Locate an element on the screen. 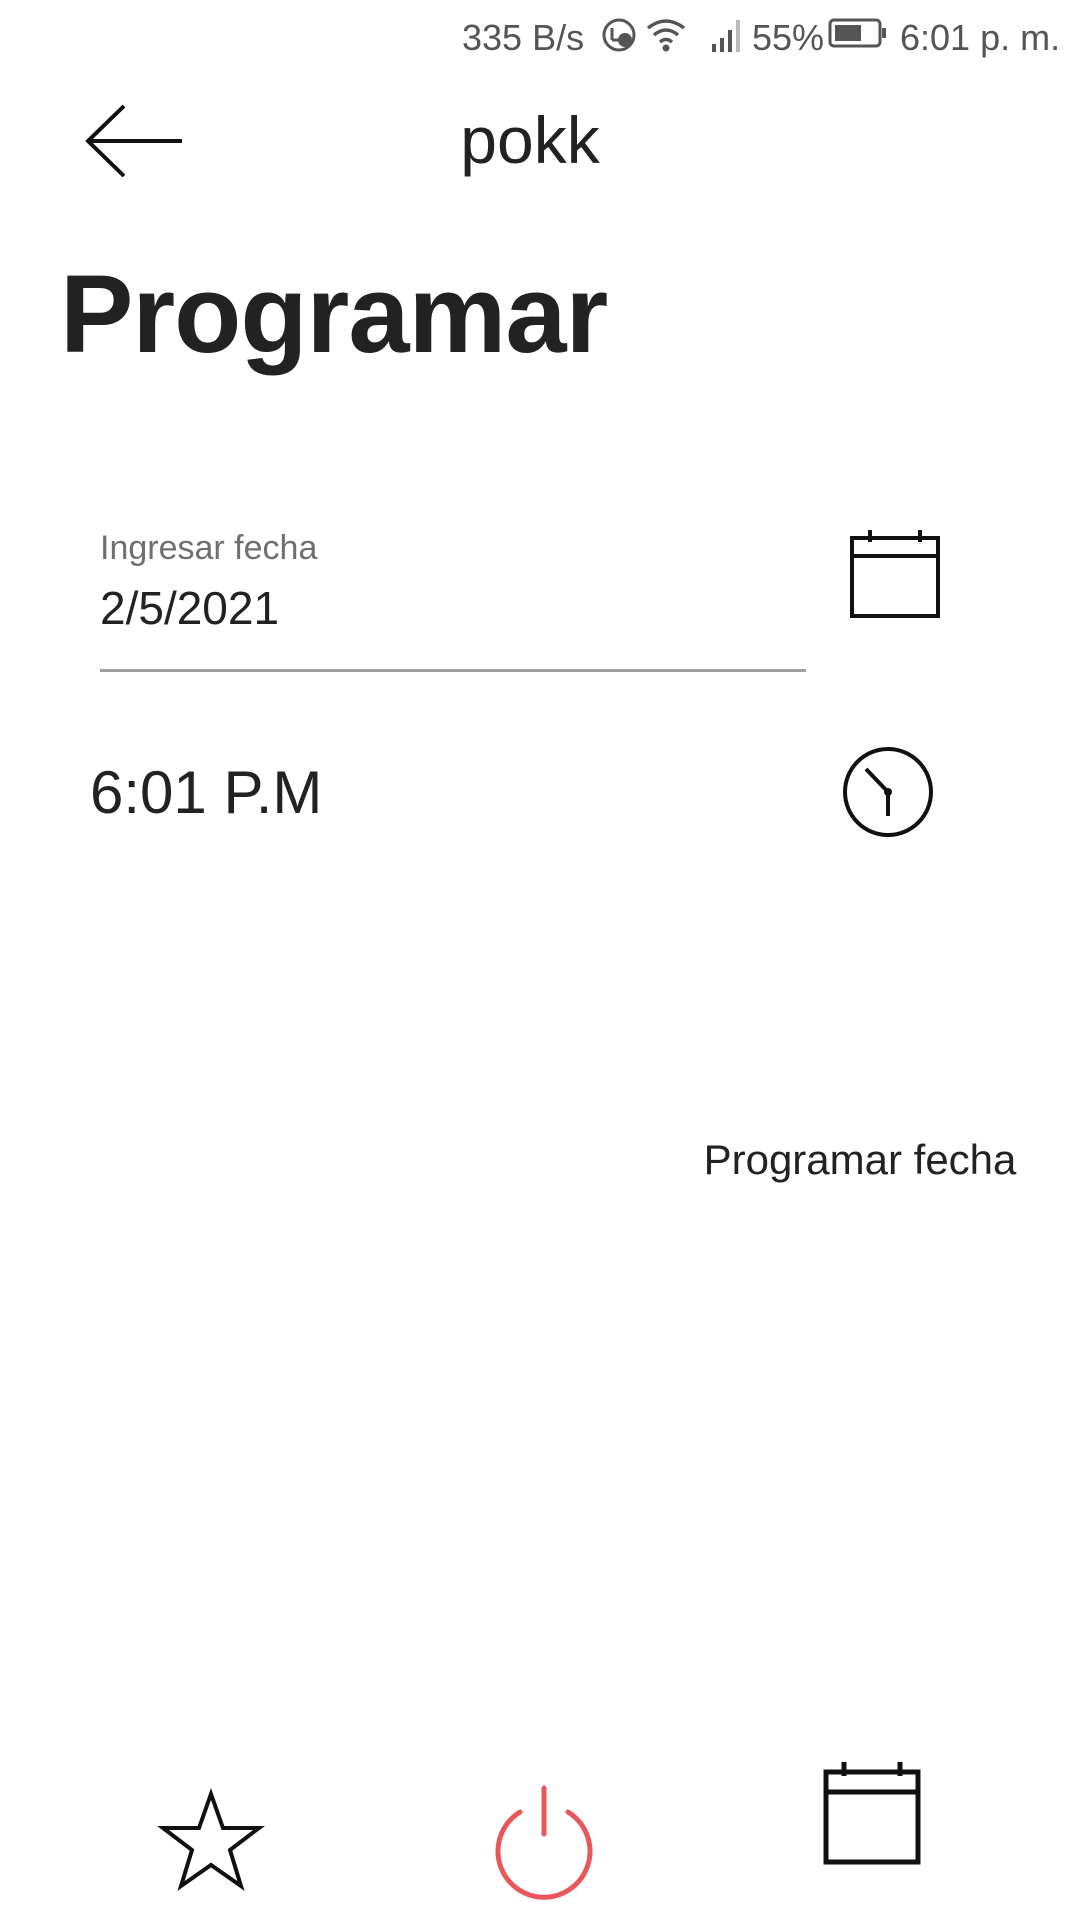  star-icon is located at coordinates (211, 1839).